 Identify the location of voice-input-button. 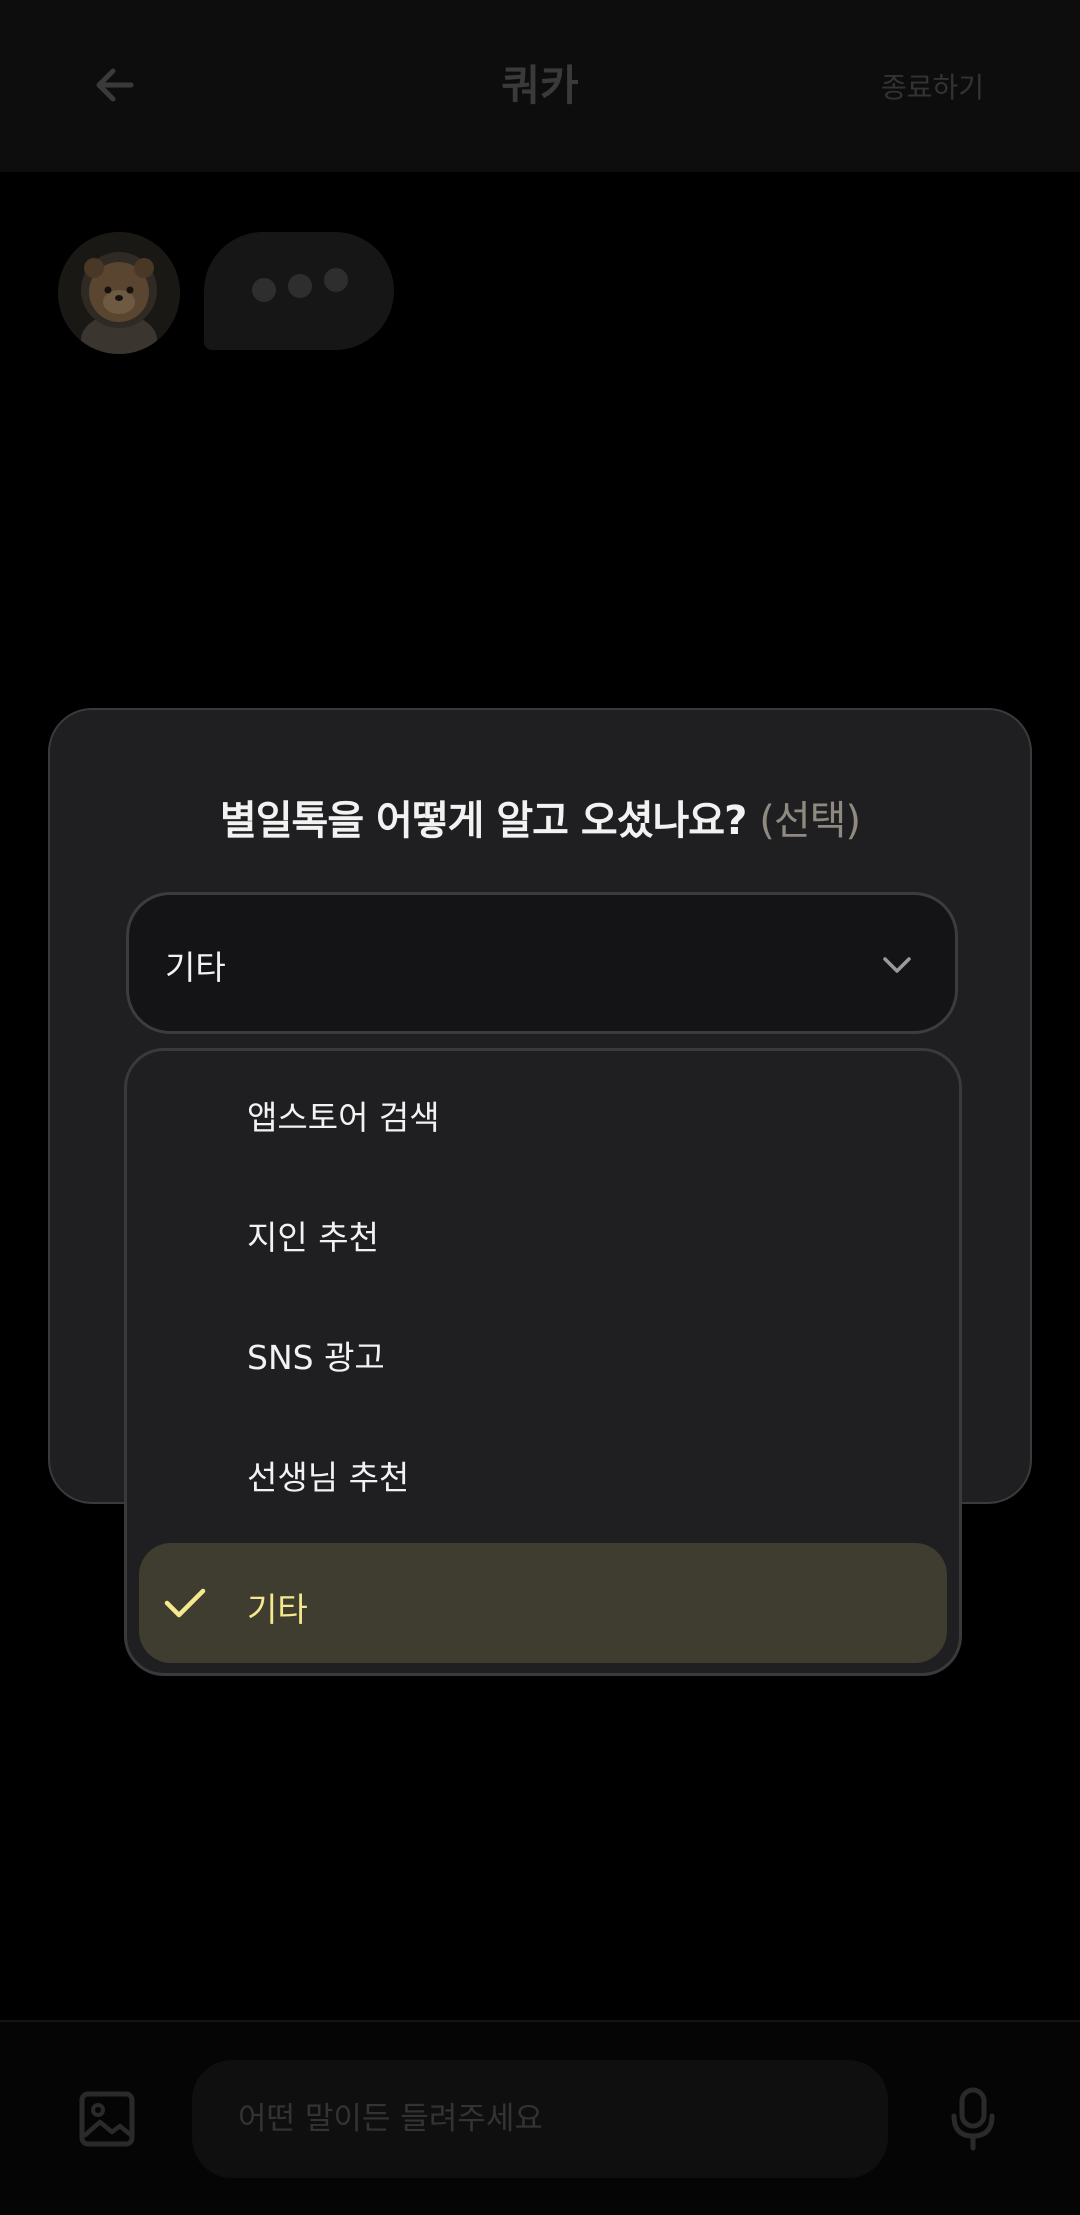
(973, 2119).